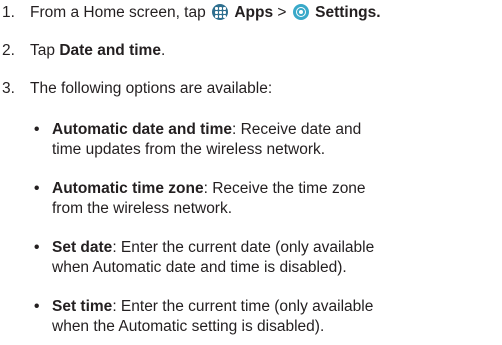  I want to click on step-text: The following options are available:, so click(151, 88).